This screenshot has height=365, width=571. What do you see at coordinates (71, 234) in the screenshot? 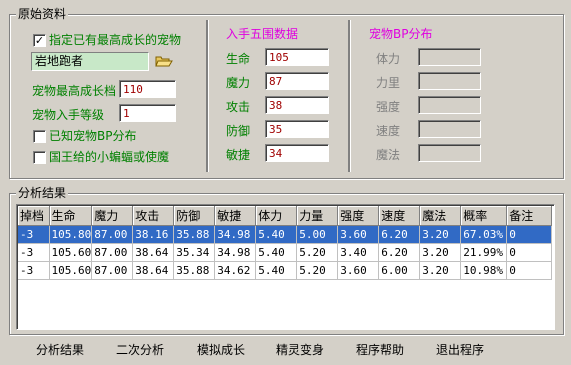
I see `table-cell: 105.80` at bounding box center [71, 234].